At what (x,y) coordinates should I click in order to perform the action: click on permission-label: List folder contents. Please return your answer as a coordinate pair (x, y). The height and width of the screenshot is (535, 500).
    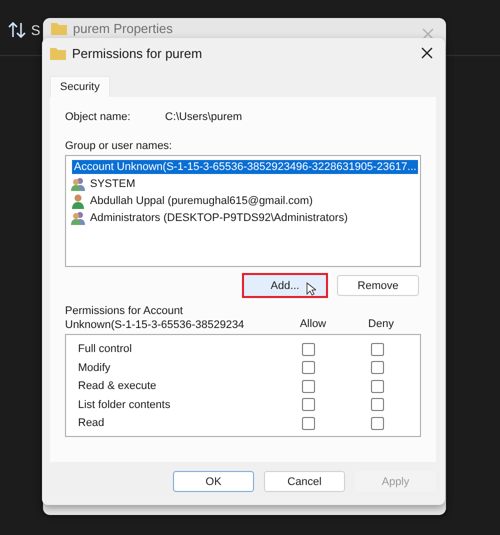
    Looking at the image, I should click on (125, 404).